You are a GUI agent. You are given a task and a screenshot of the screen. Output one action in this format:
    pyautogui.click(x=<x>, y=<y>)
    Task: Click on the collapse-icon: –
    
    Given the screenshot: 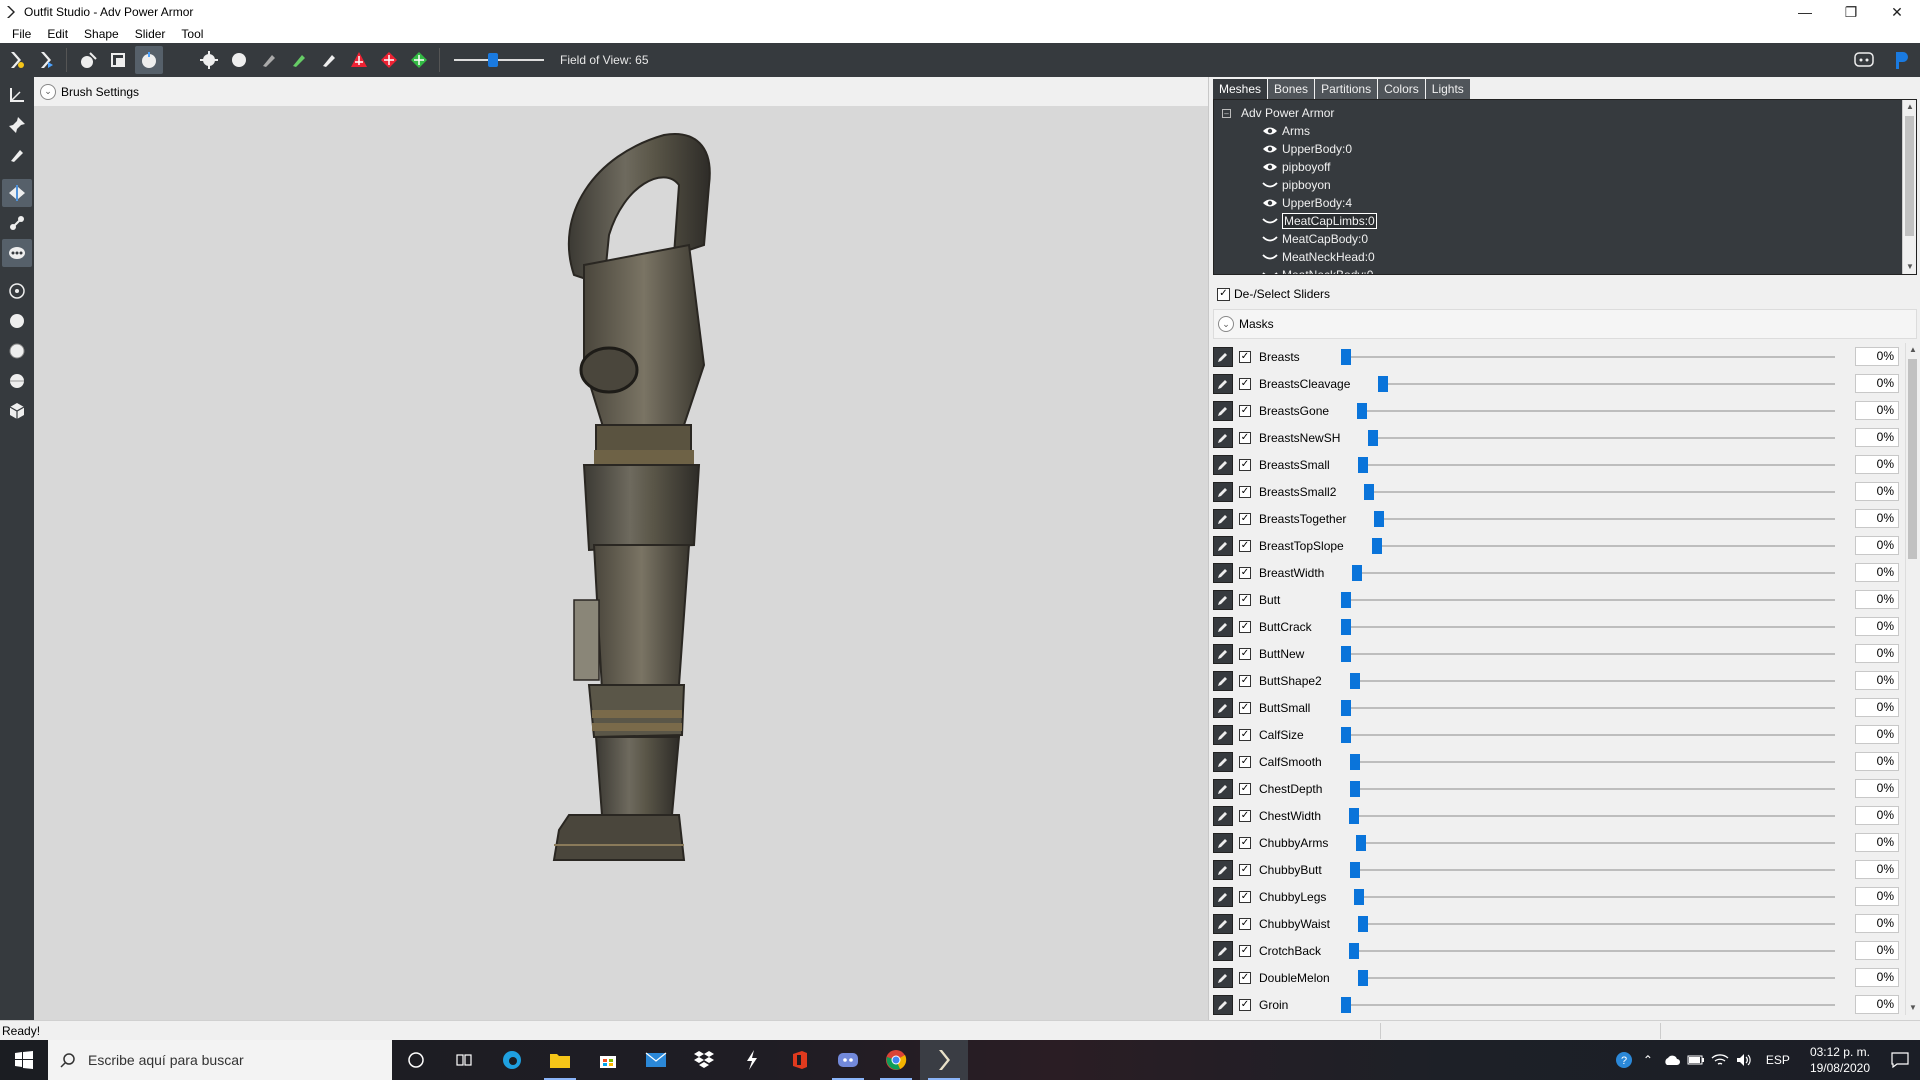 What is the action you would take?
    pyautogui.click(x=1226, y=113)
    